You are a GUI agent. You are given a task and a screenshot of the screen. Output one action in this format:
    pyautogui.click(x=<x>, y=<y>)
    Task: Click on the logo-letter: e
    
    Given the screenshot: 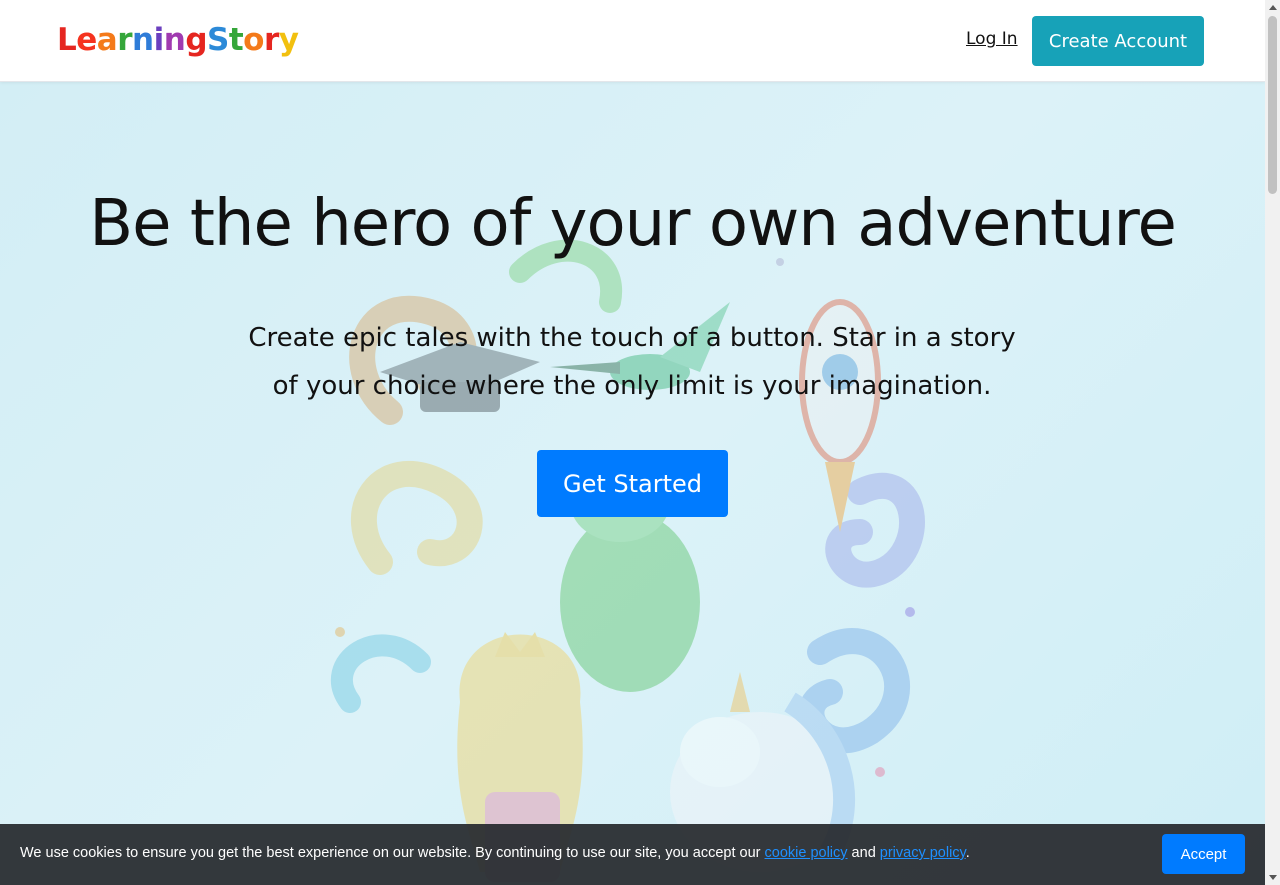 What is the action you would take?
    pyautogui.click(x=86, y=40)
    